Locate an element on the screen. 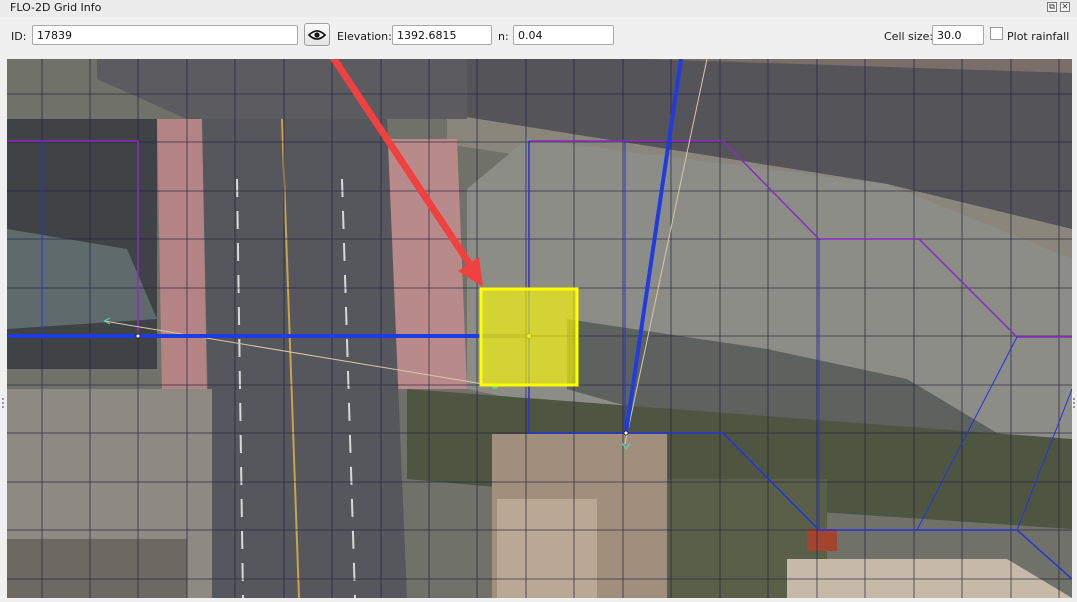 Image resolution: width=1077 pixels, height=602 pixels. close-window-button: ✕ is located at coordinates (1065, 7).